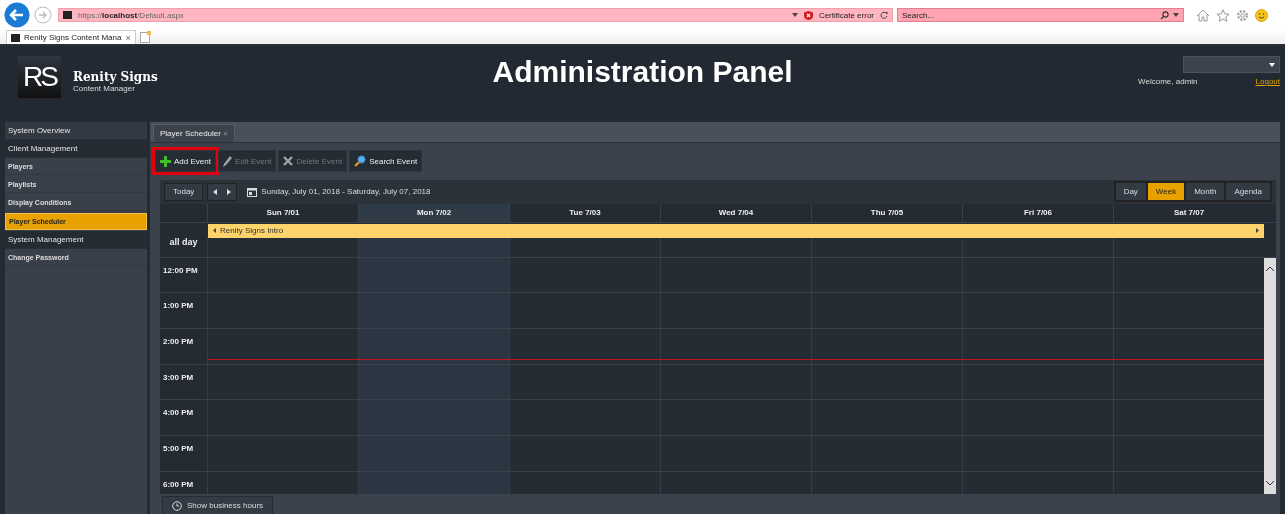 Image resolution: width=1285 pixels, height=514 pixels. Describe the element at coordinates (584, 212) in the screenshot. I see `day-header: Tue 7/03` at that location.